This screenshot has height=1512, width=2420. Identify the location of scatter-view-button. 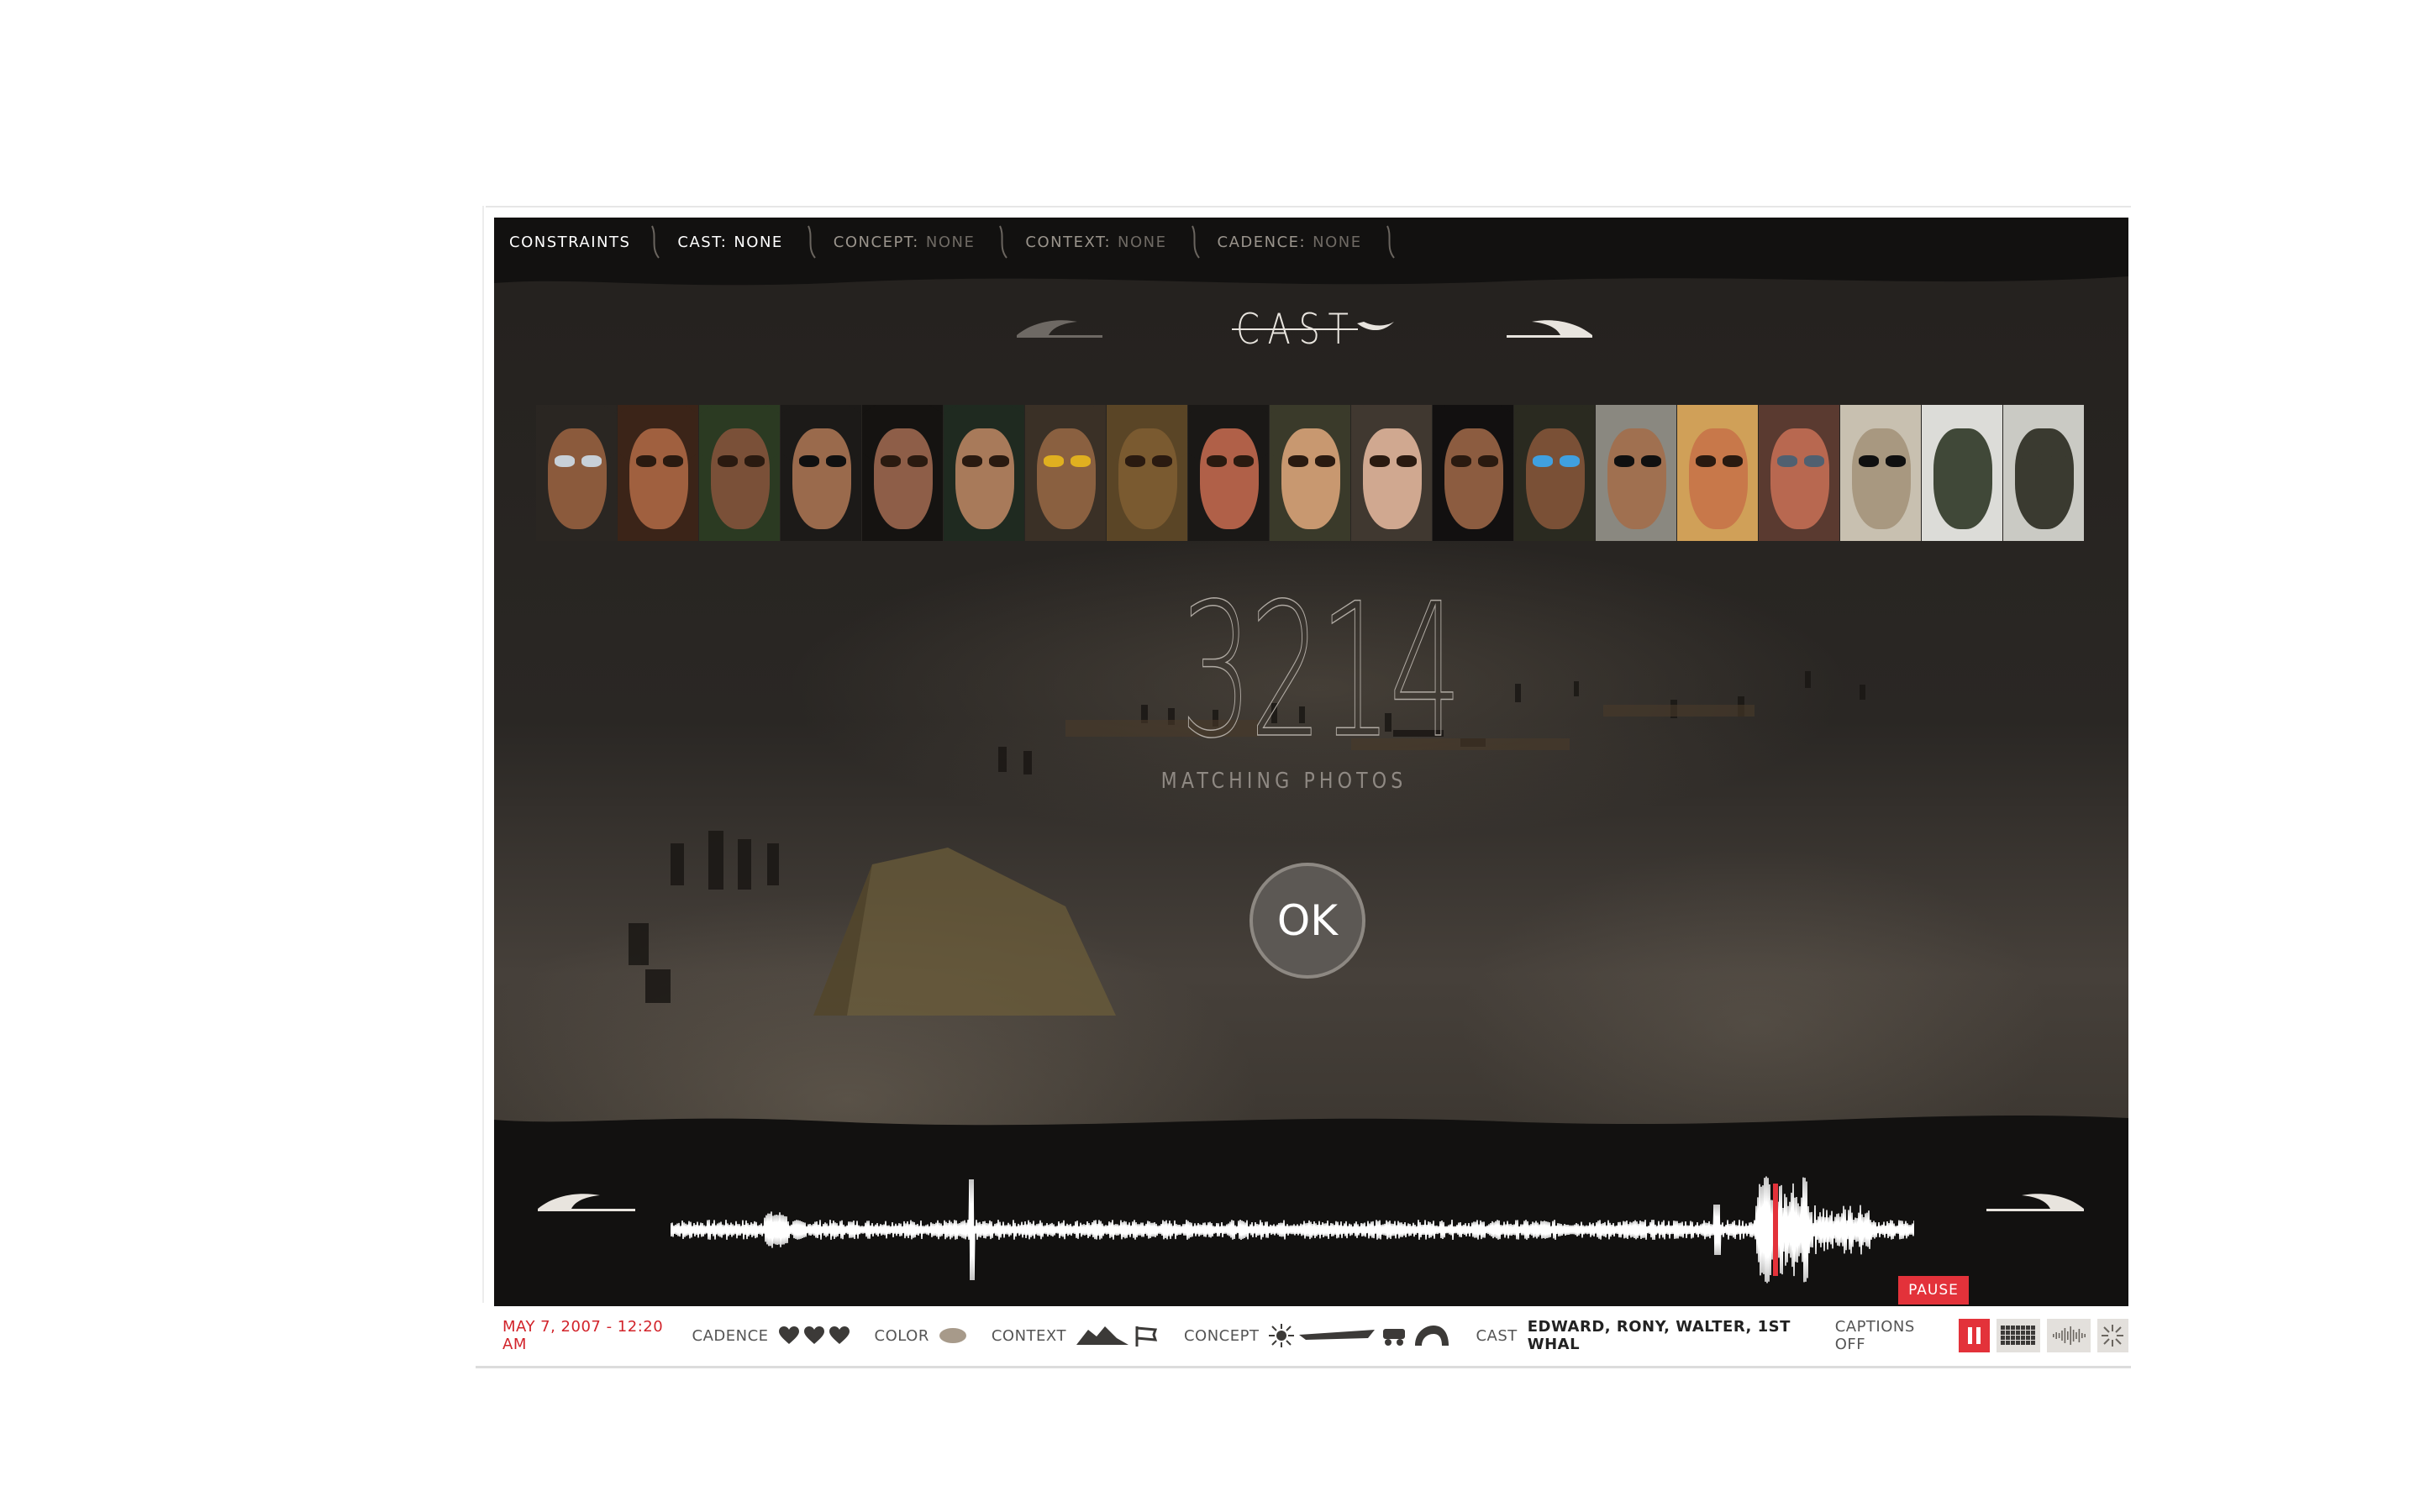
(2112, 1335).